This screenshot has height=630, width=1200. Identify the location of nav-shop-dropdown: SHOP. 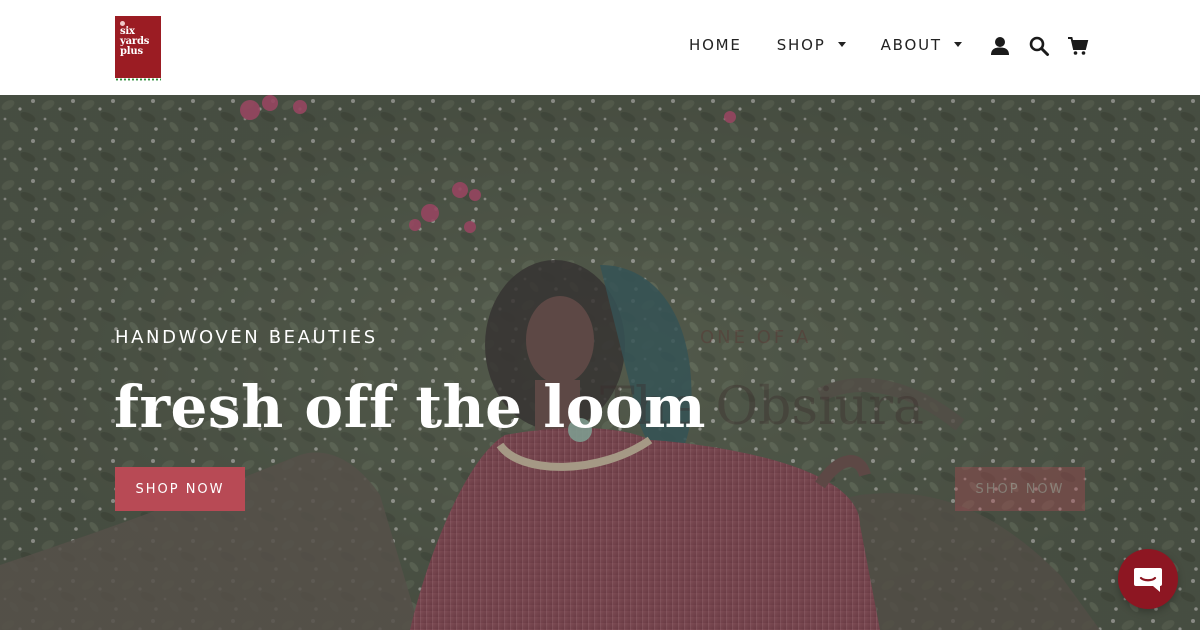
(811, 45).